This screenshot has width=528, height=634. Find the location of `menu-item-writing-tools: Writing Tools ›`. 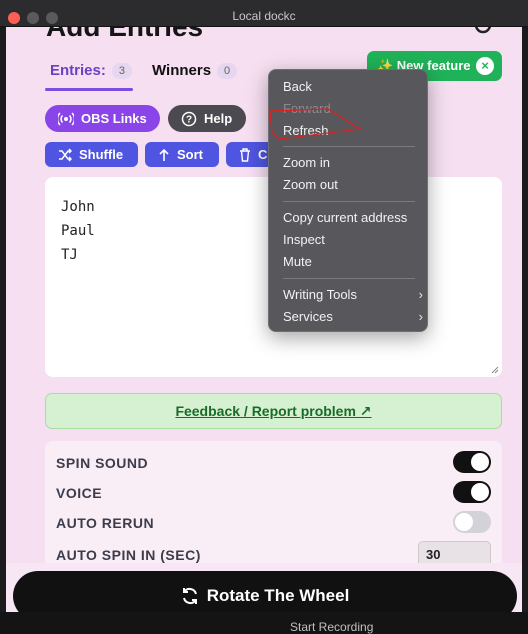

menu-item-writing-tools: Writing Tools › is located at coordinates (353, 295).